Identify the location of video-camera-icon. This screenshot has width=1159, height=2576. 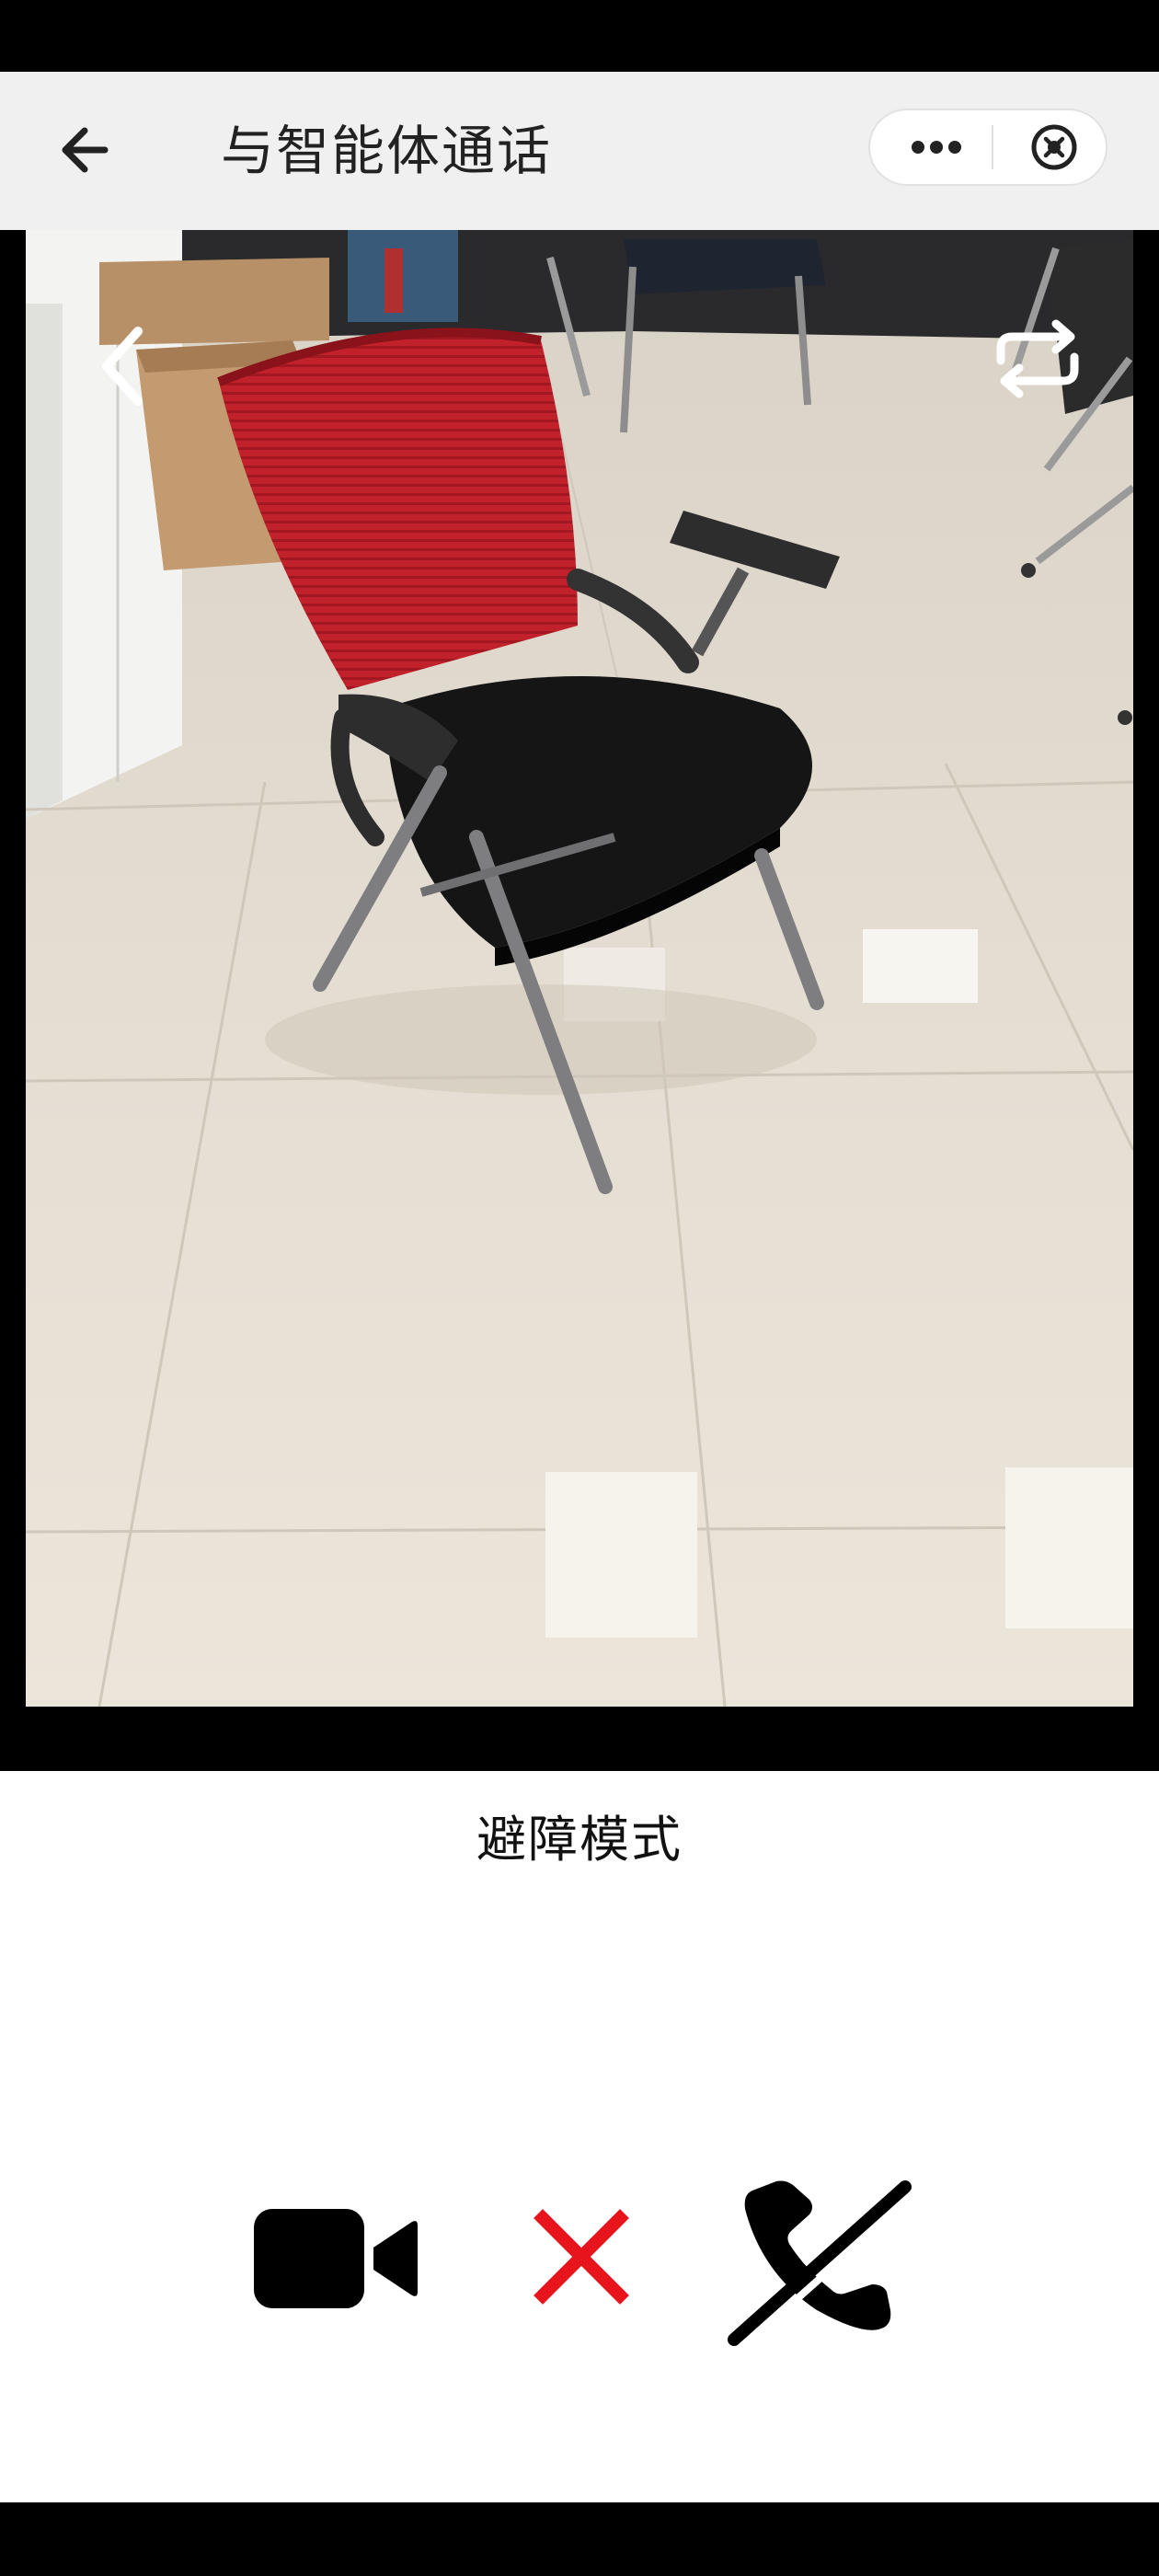
(336, 2258).